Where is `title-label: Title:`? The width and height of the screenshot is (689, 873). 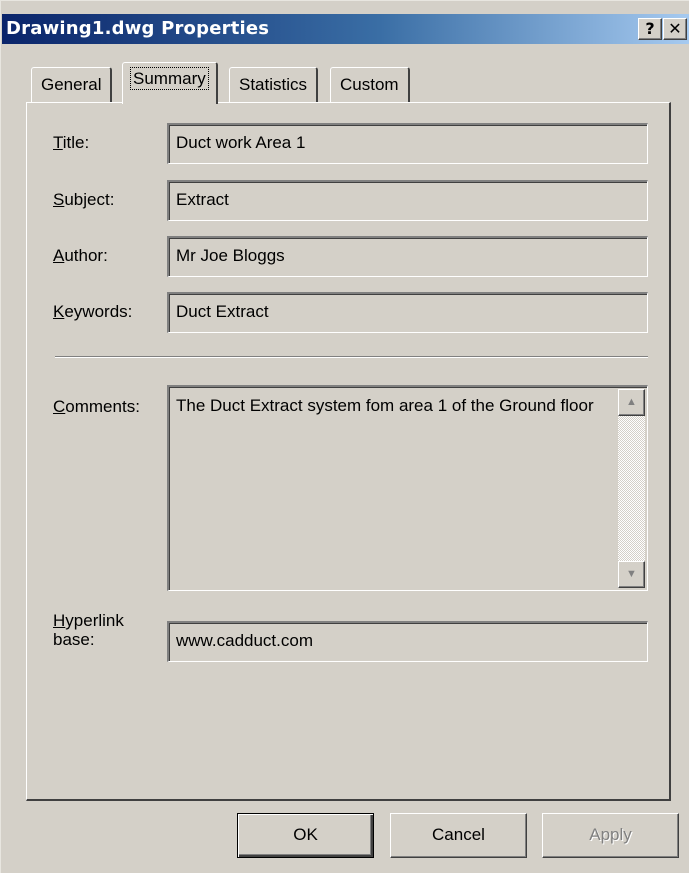 title-label: Title: is located at coordinates (71, 142).